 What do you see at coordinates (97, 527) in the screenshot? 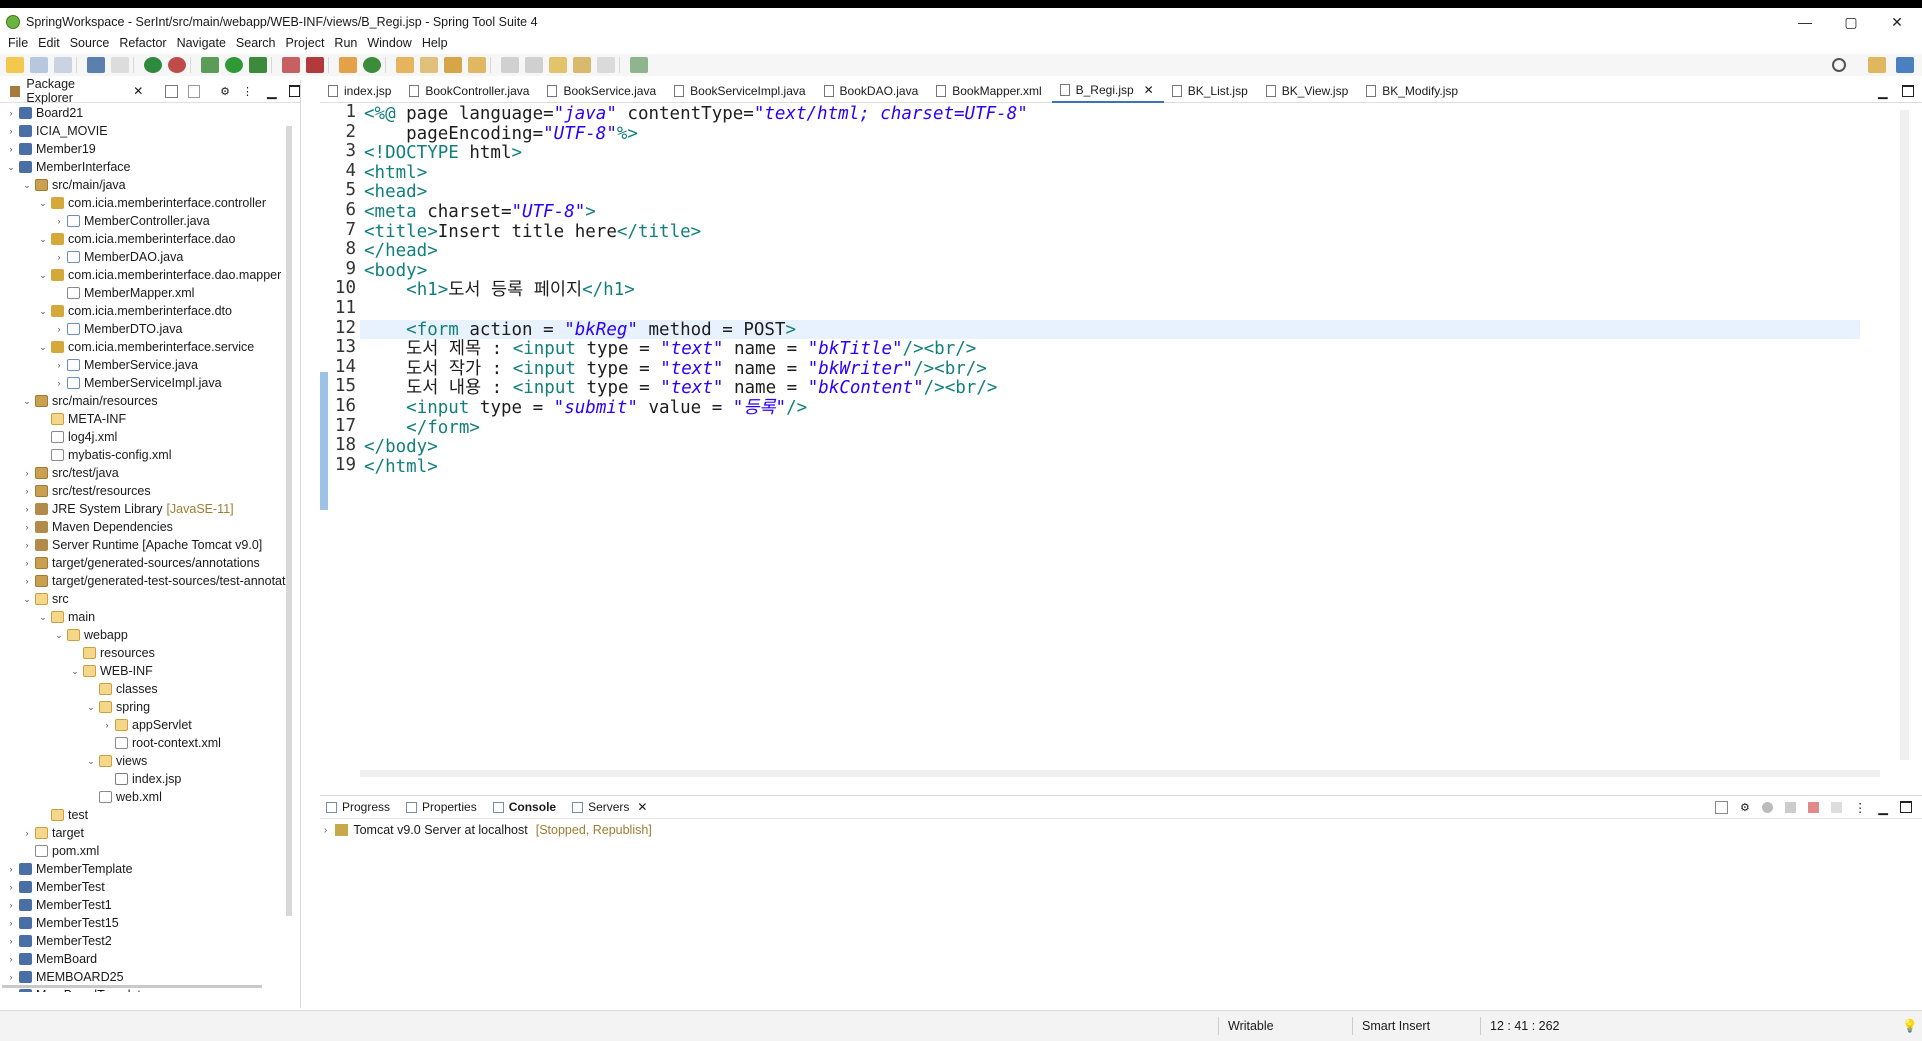
I see `tree-item: › Maven Dependencies` at bounding box center [97, 527].